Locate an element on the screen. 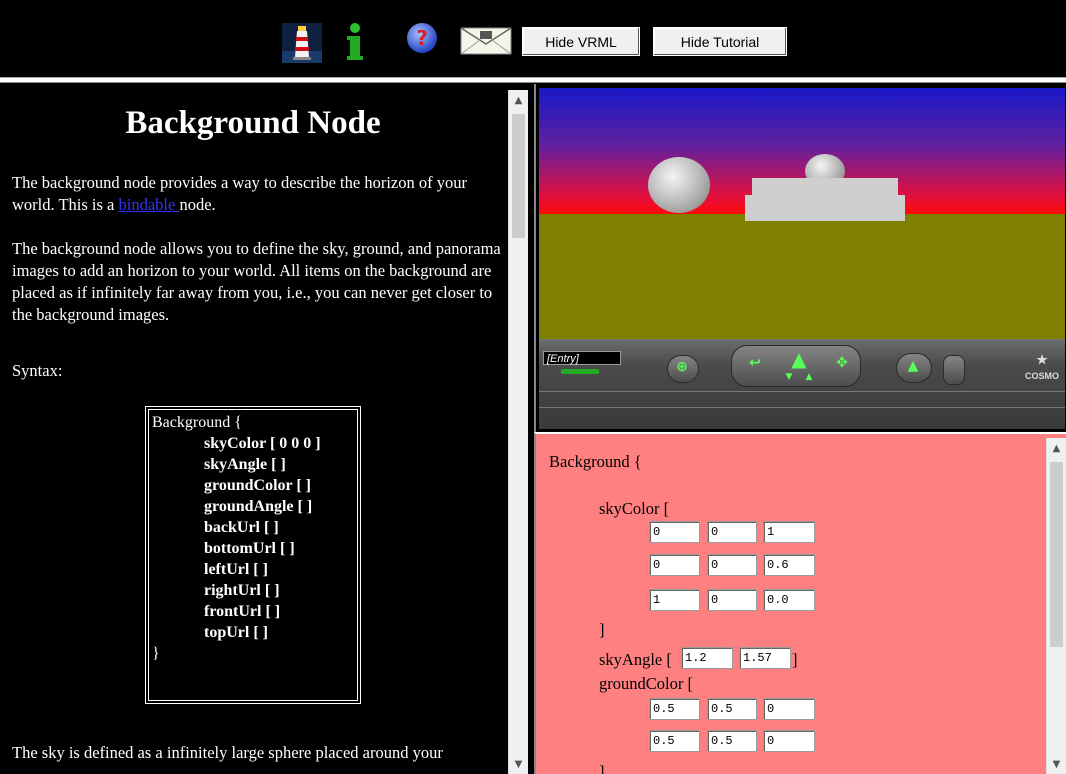 The height and width of the screenshot is (774, 1066). groundcolor-b2 is located at coordinates (789, 741).